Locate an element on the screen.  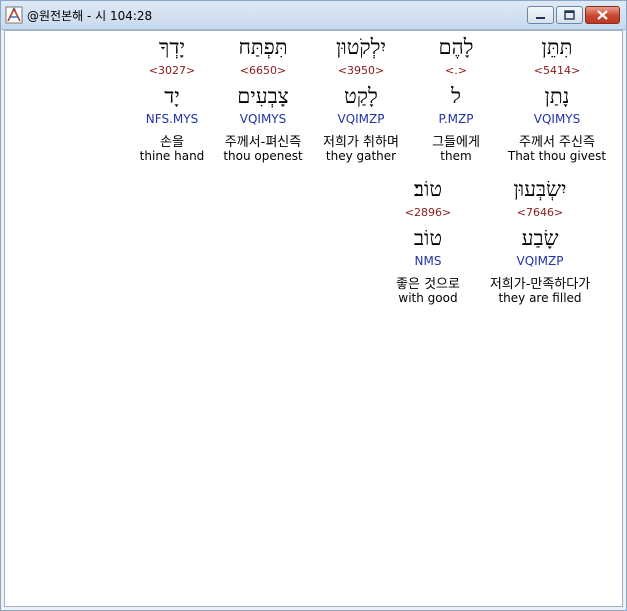
maximize-icon is located at coordinates (569, 15).